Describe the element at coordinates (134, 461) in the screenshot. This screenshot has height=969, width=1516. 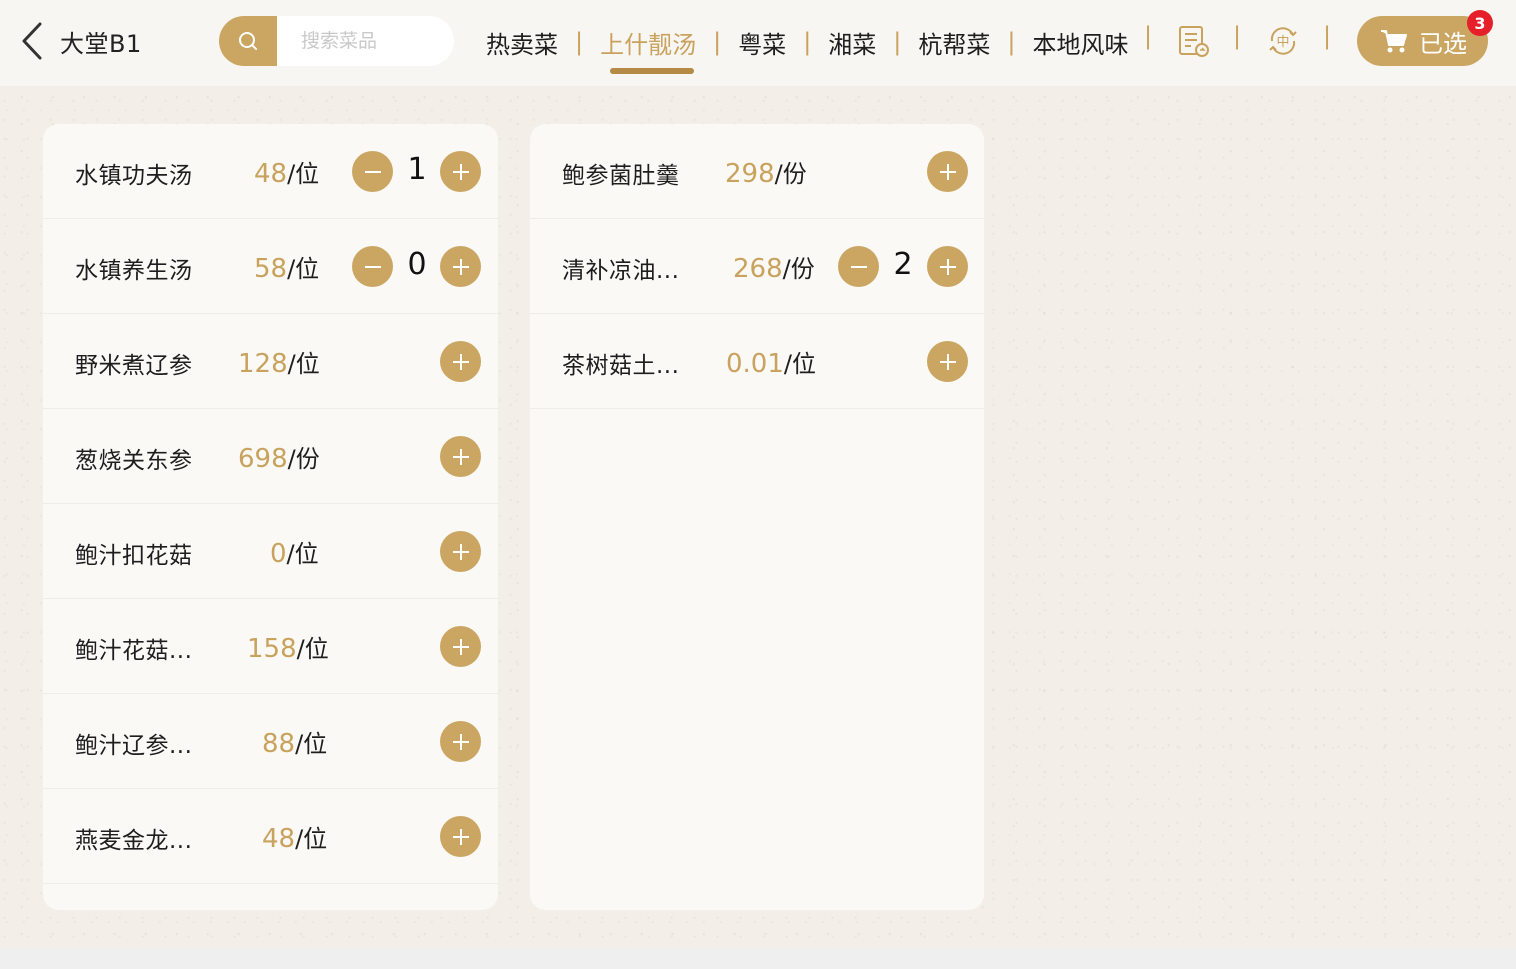
I see `dish-name: 葱烧关东参` at that location.